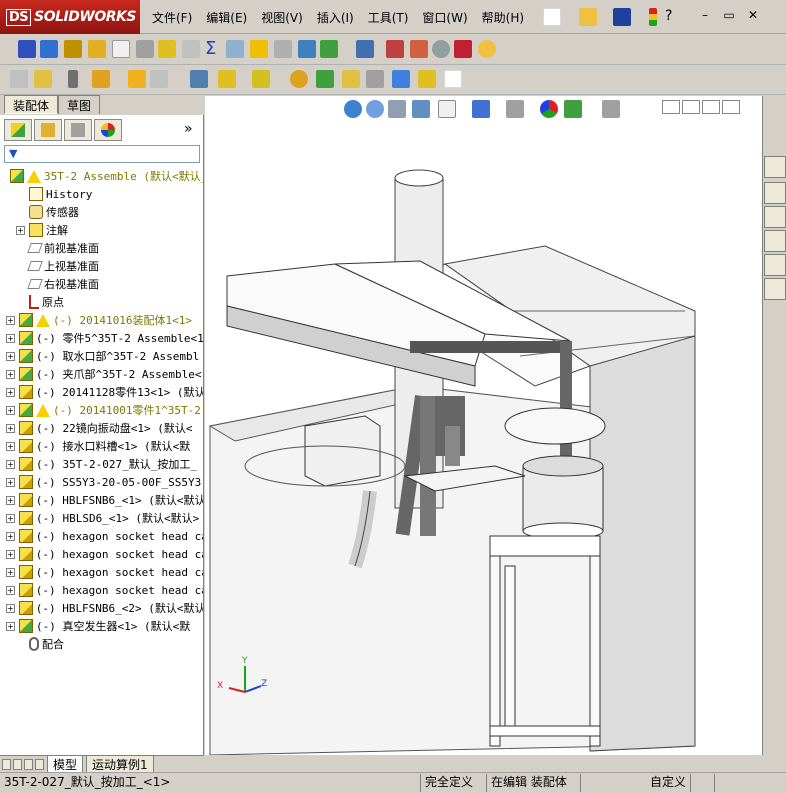 The height and width of the screenshot is (793, 786). Describe the element at coordinates (101, 626) in the screenshot. I see `tree-item: + (-) 真空发生器<1> (默认<默` at that location.